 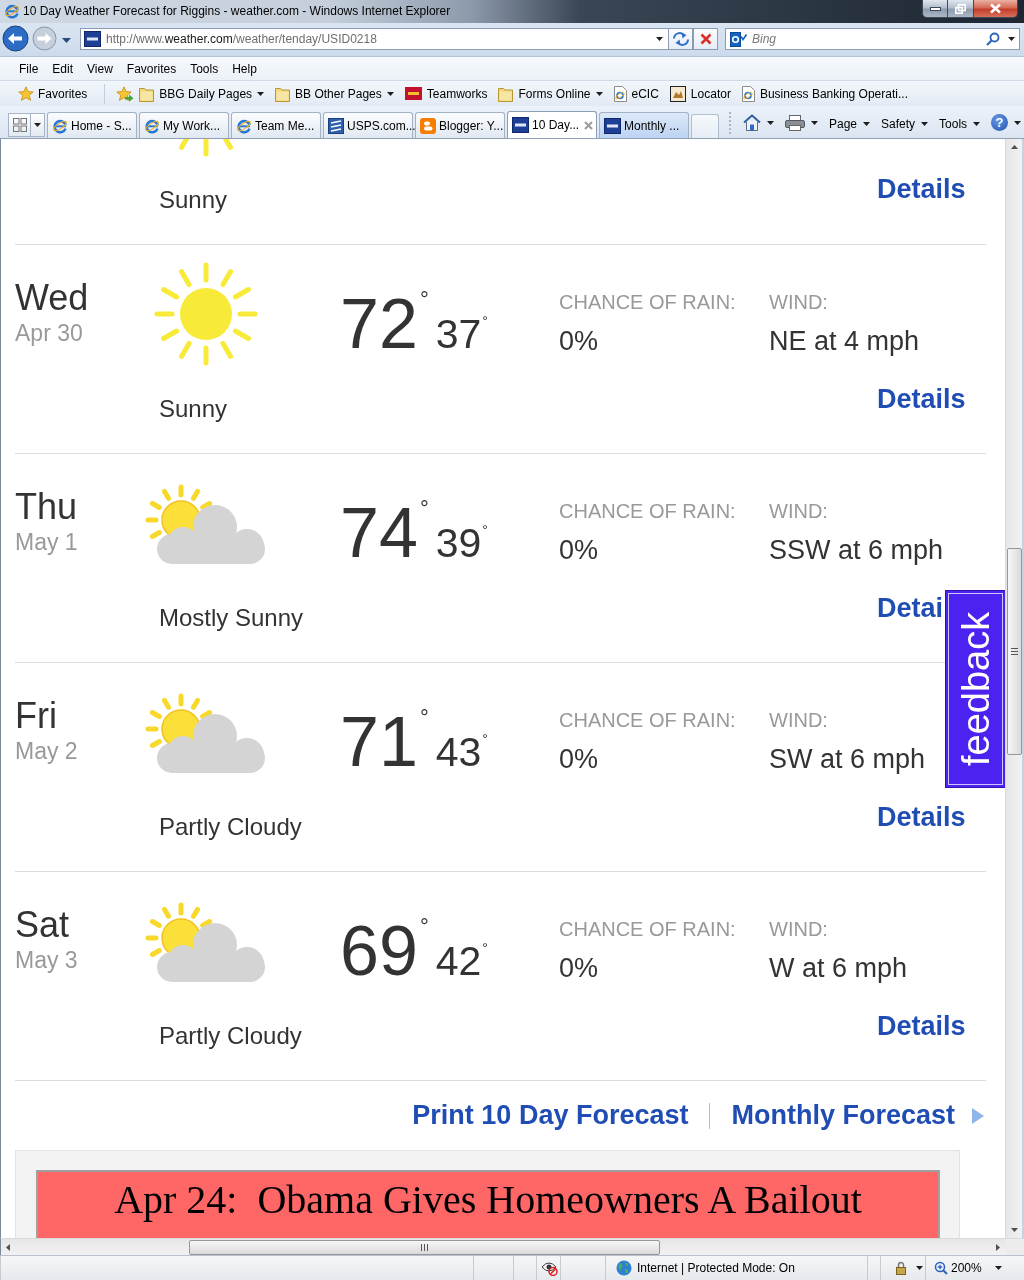 What do you see at coordinates (1014, 147) in the screenshot?
I see `scroll-up-icon` at bounding box center [1014, 147].